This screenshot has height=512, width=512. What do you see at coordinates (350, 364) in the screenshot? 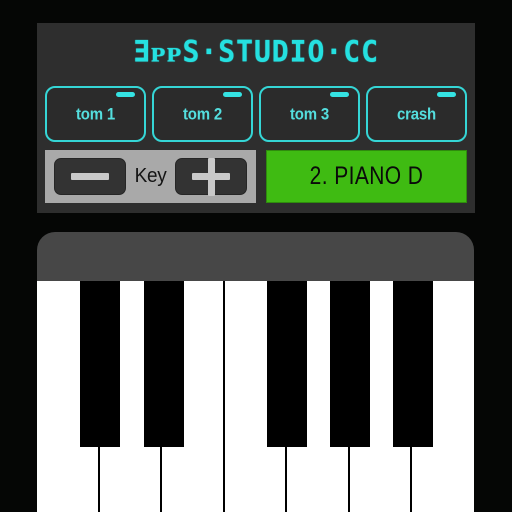
I see `black-key-g-sharp` at bounding box center [350, 364].